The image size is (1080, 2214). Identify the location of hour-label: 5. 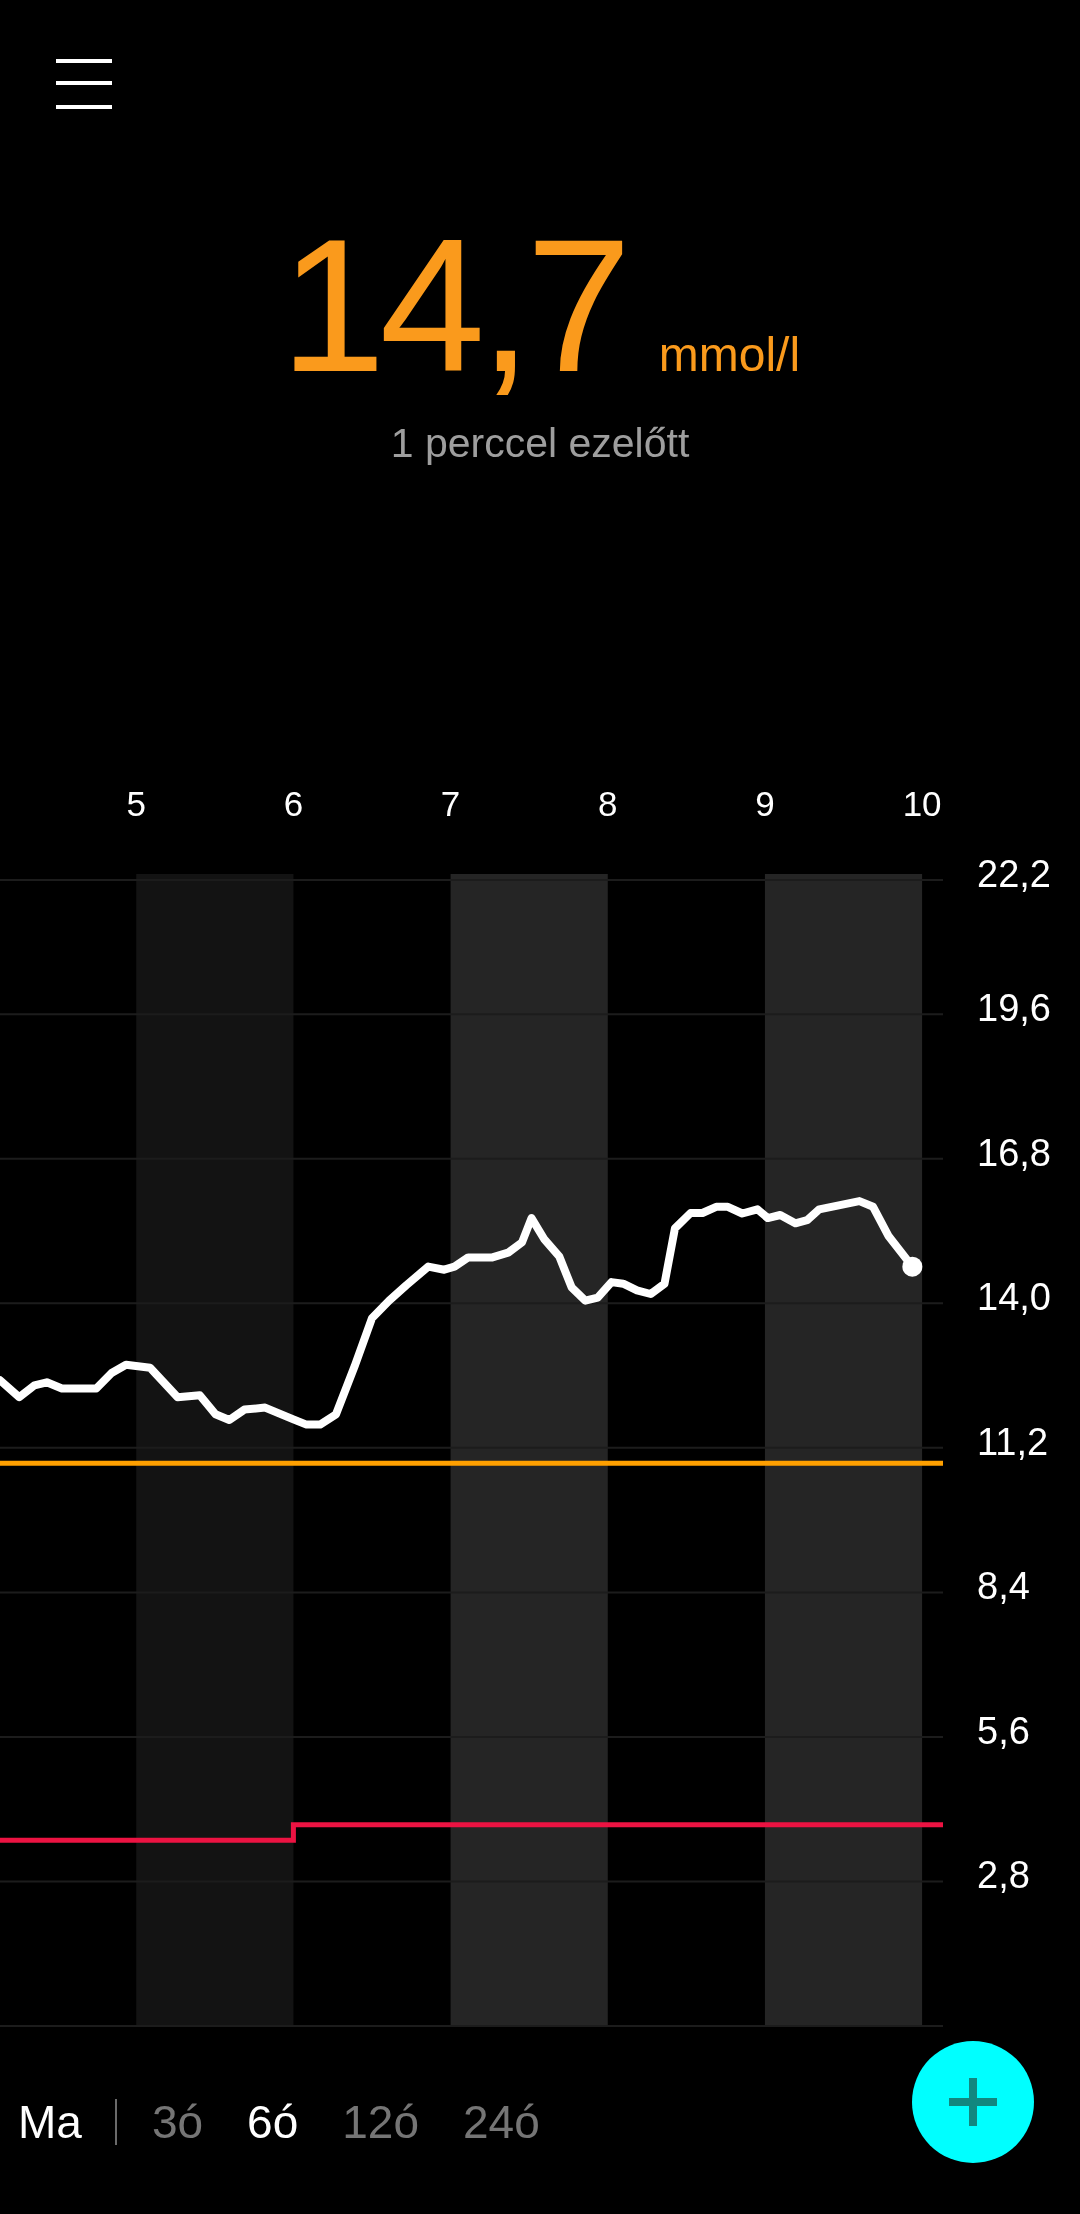
(136, 803).